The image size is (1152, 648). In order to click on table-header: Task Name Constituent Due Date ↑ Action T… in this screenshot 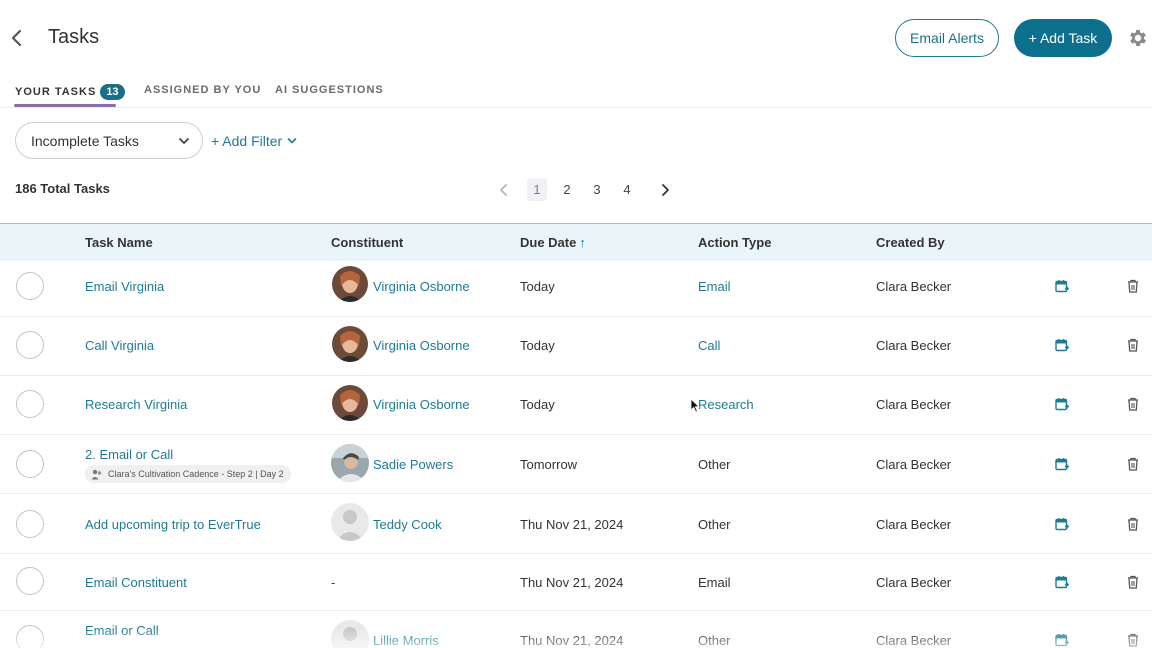, I will do `click(576, 242)`.